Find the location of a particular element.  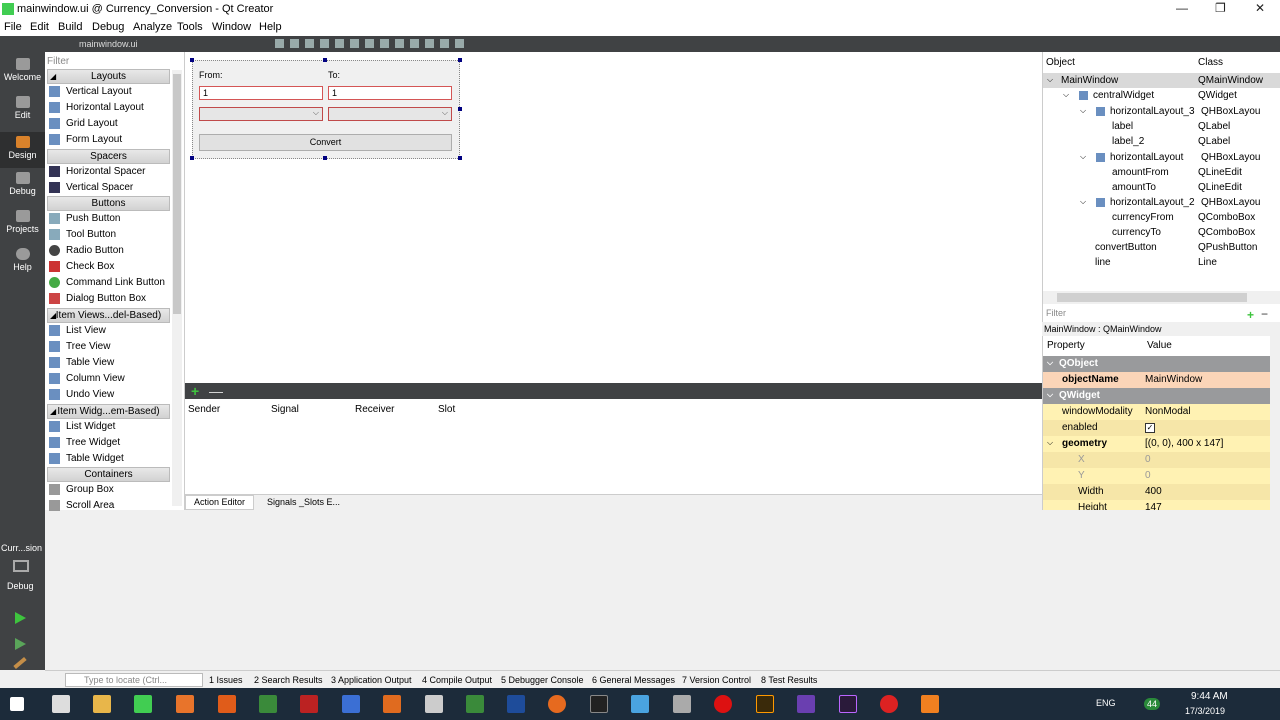

widget-table-view: Table View is located at coordinates (111, 363).